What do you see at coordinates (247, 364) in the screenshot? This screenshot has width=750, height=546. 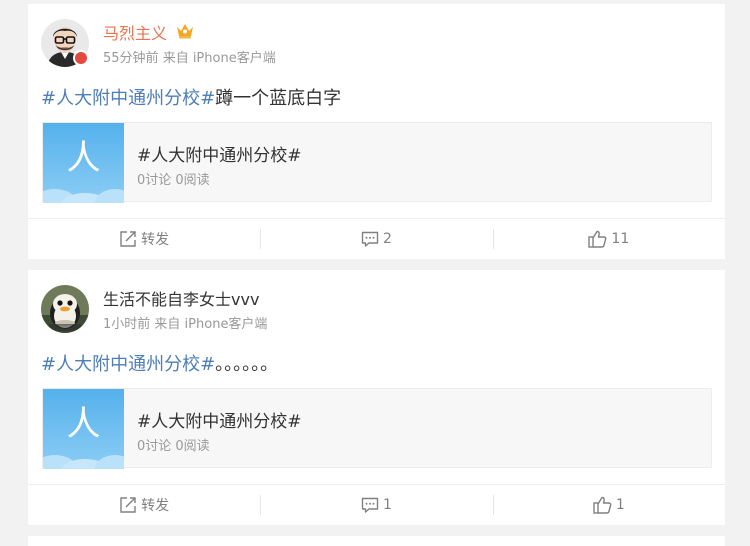 I see `post-body: 。。。。。。` at bounding box center [247, 364].